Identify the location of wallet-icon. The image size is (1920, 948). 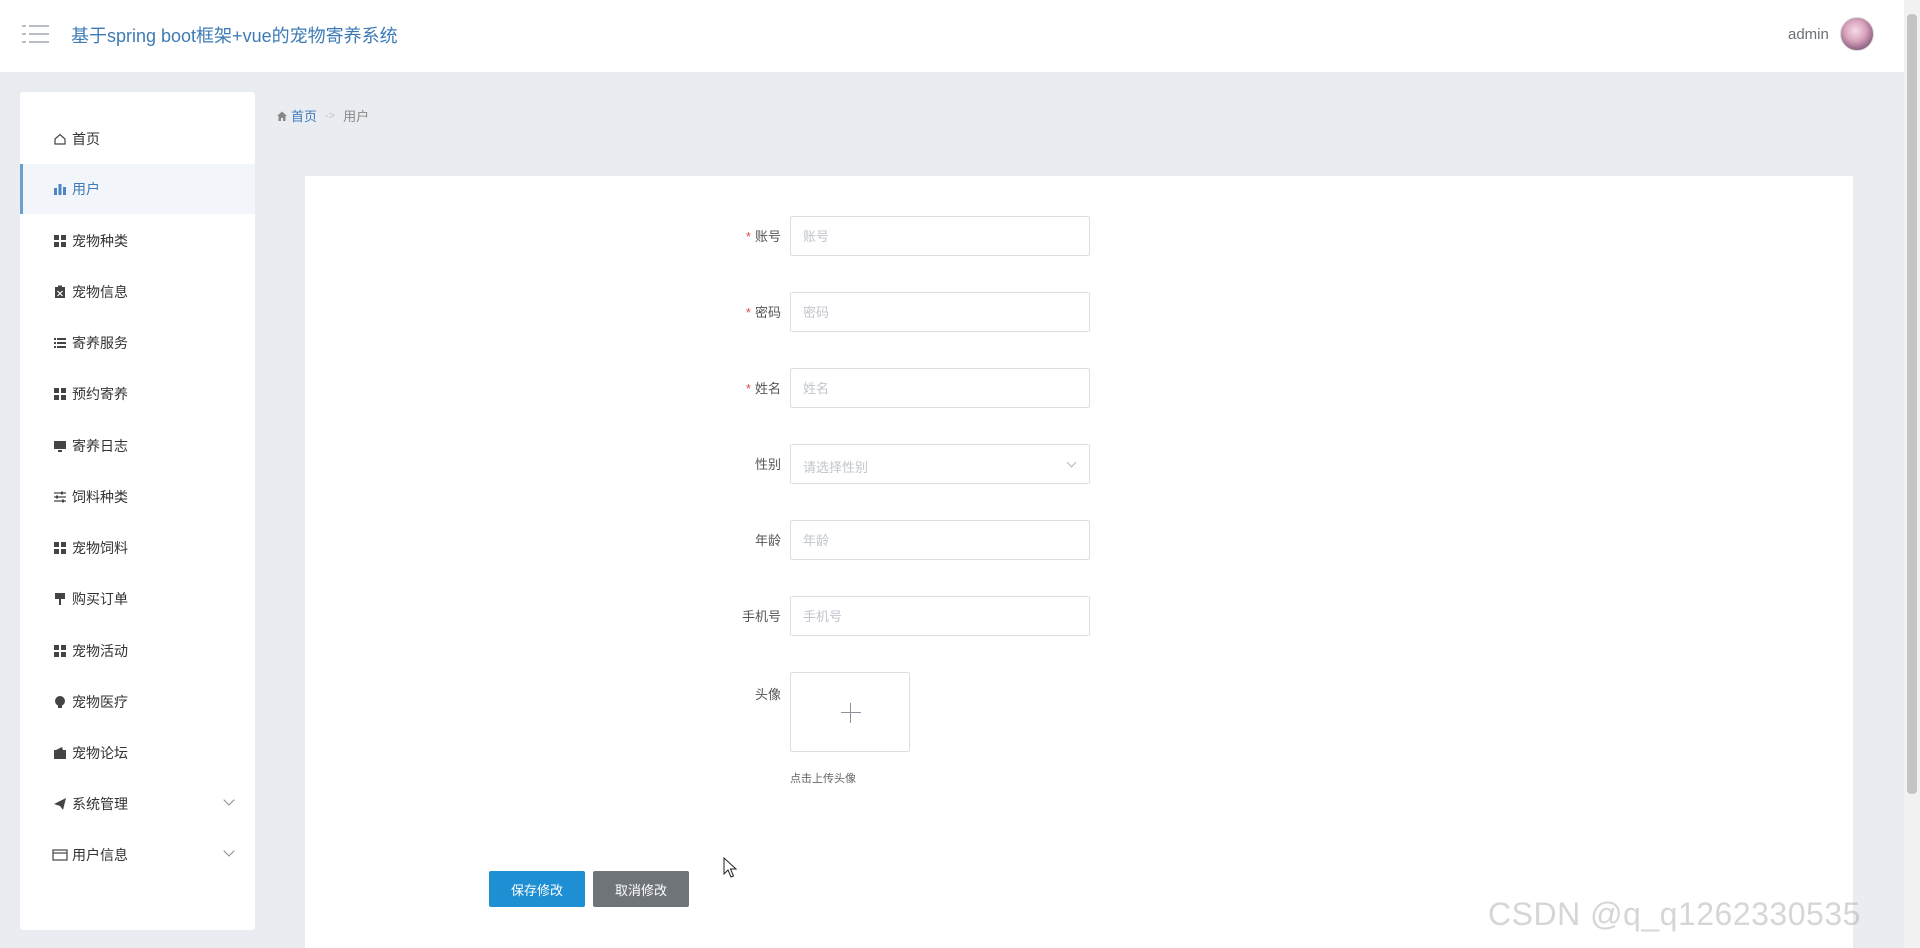
(60, 753).